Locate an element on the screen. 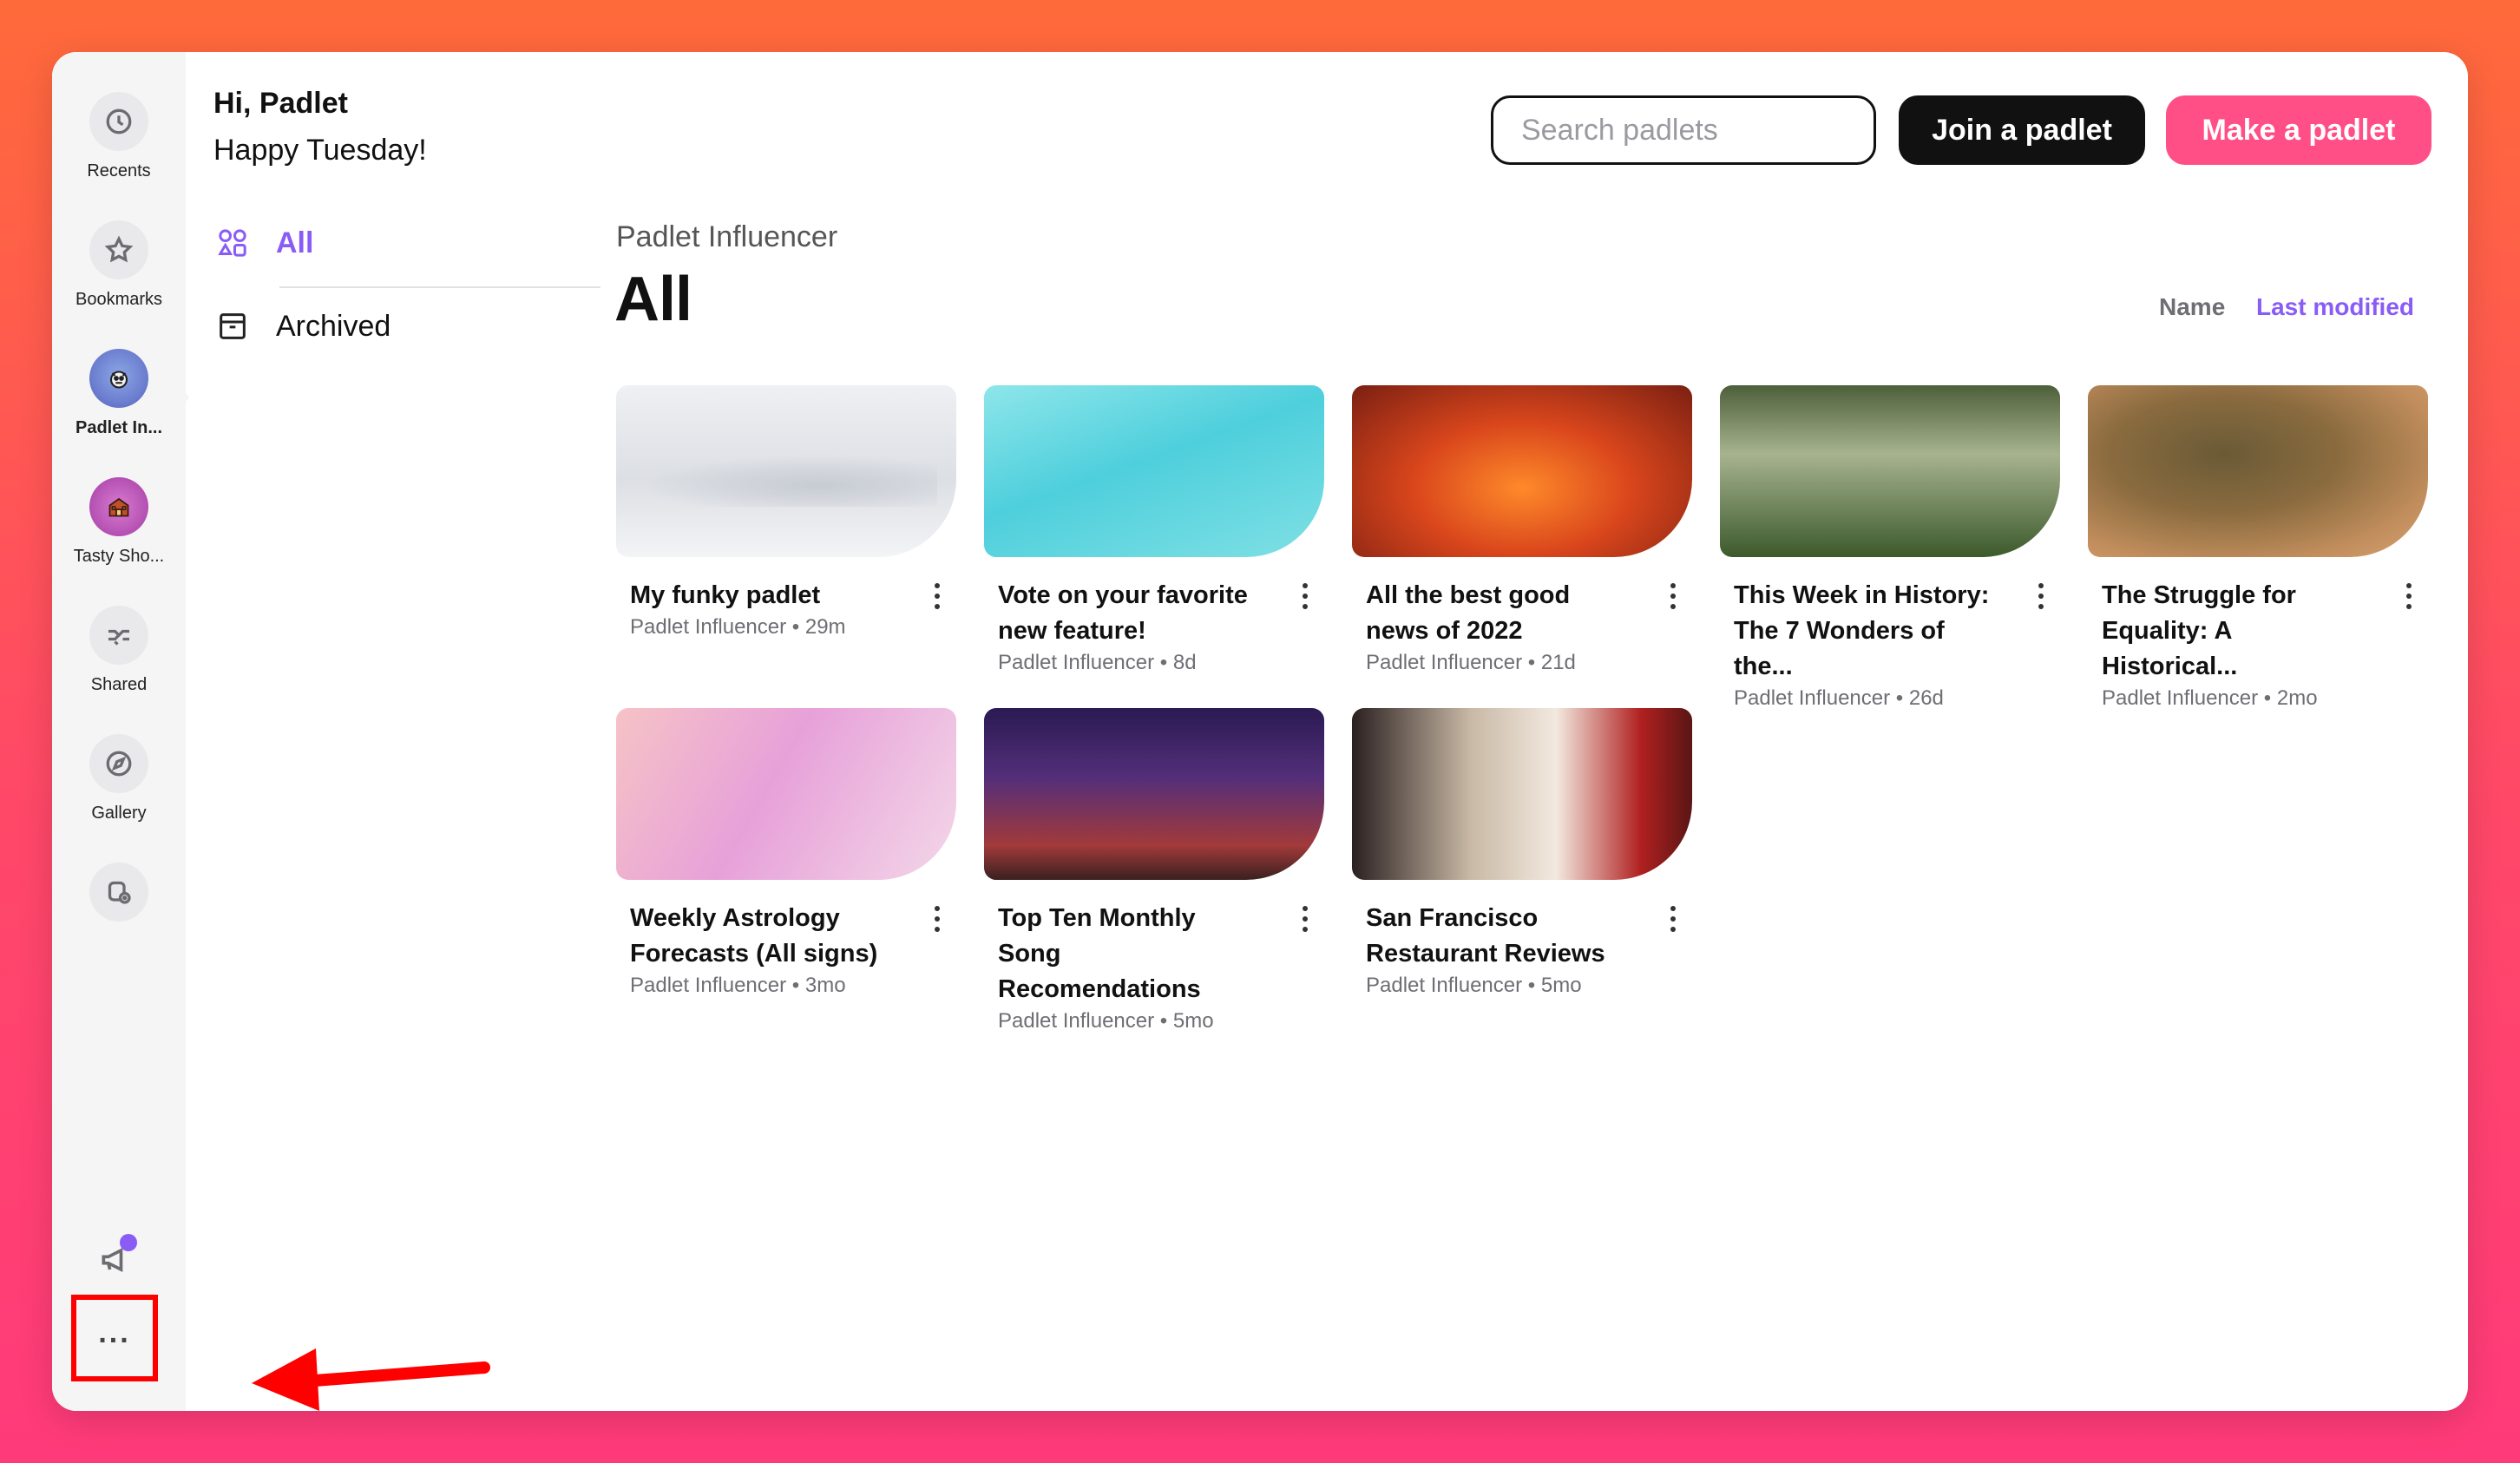  card-title: San Francisco Restaurant Reviews is located at coordinates (1485, 936).